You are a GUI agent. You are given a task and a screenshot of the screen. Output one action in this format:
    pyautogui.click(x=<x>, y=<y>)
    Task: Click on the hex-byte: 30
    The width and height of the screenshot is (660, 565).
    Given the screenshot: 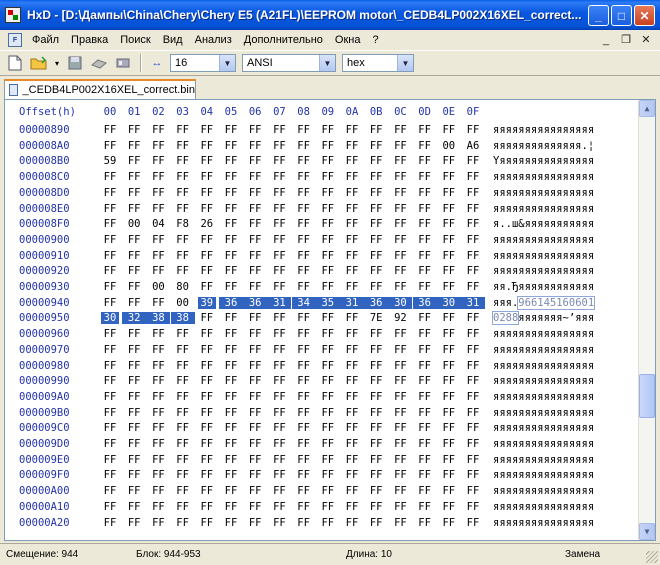 What is the action you would take?
    pyautogui.click(x=110, y=318)
    